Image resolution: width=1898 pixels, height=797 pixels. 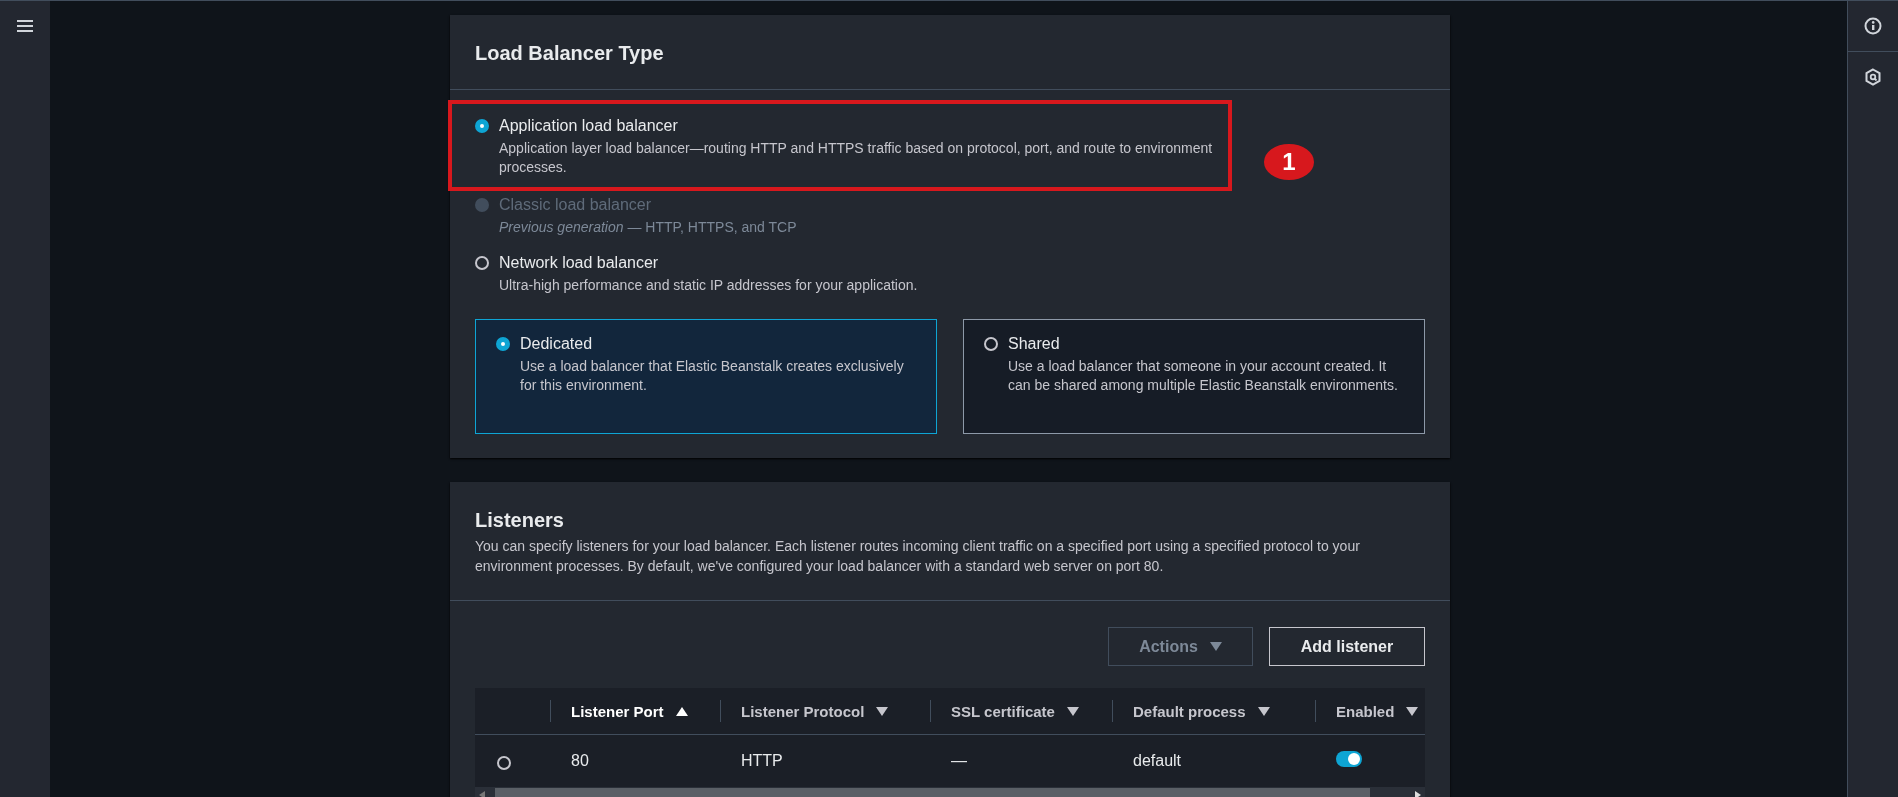 I want to click on callout-badge: 1, so click(x=1289, y=162).